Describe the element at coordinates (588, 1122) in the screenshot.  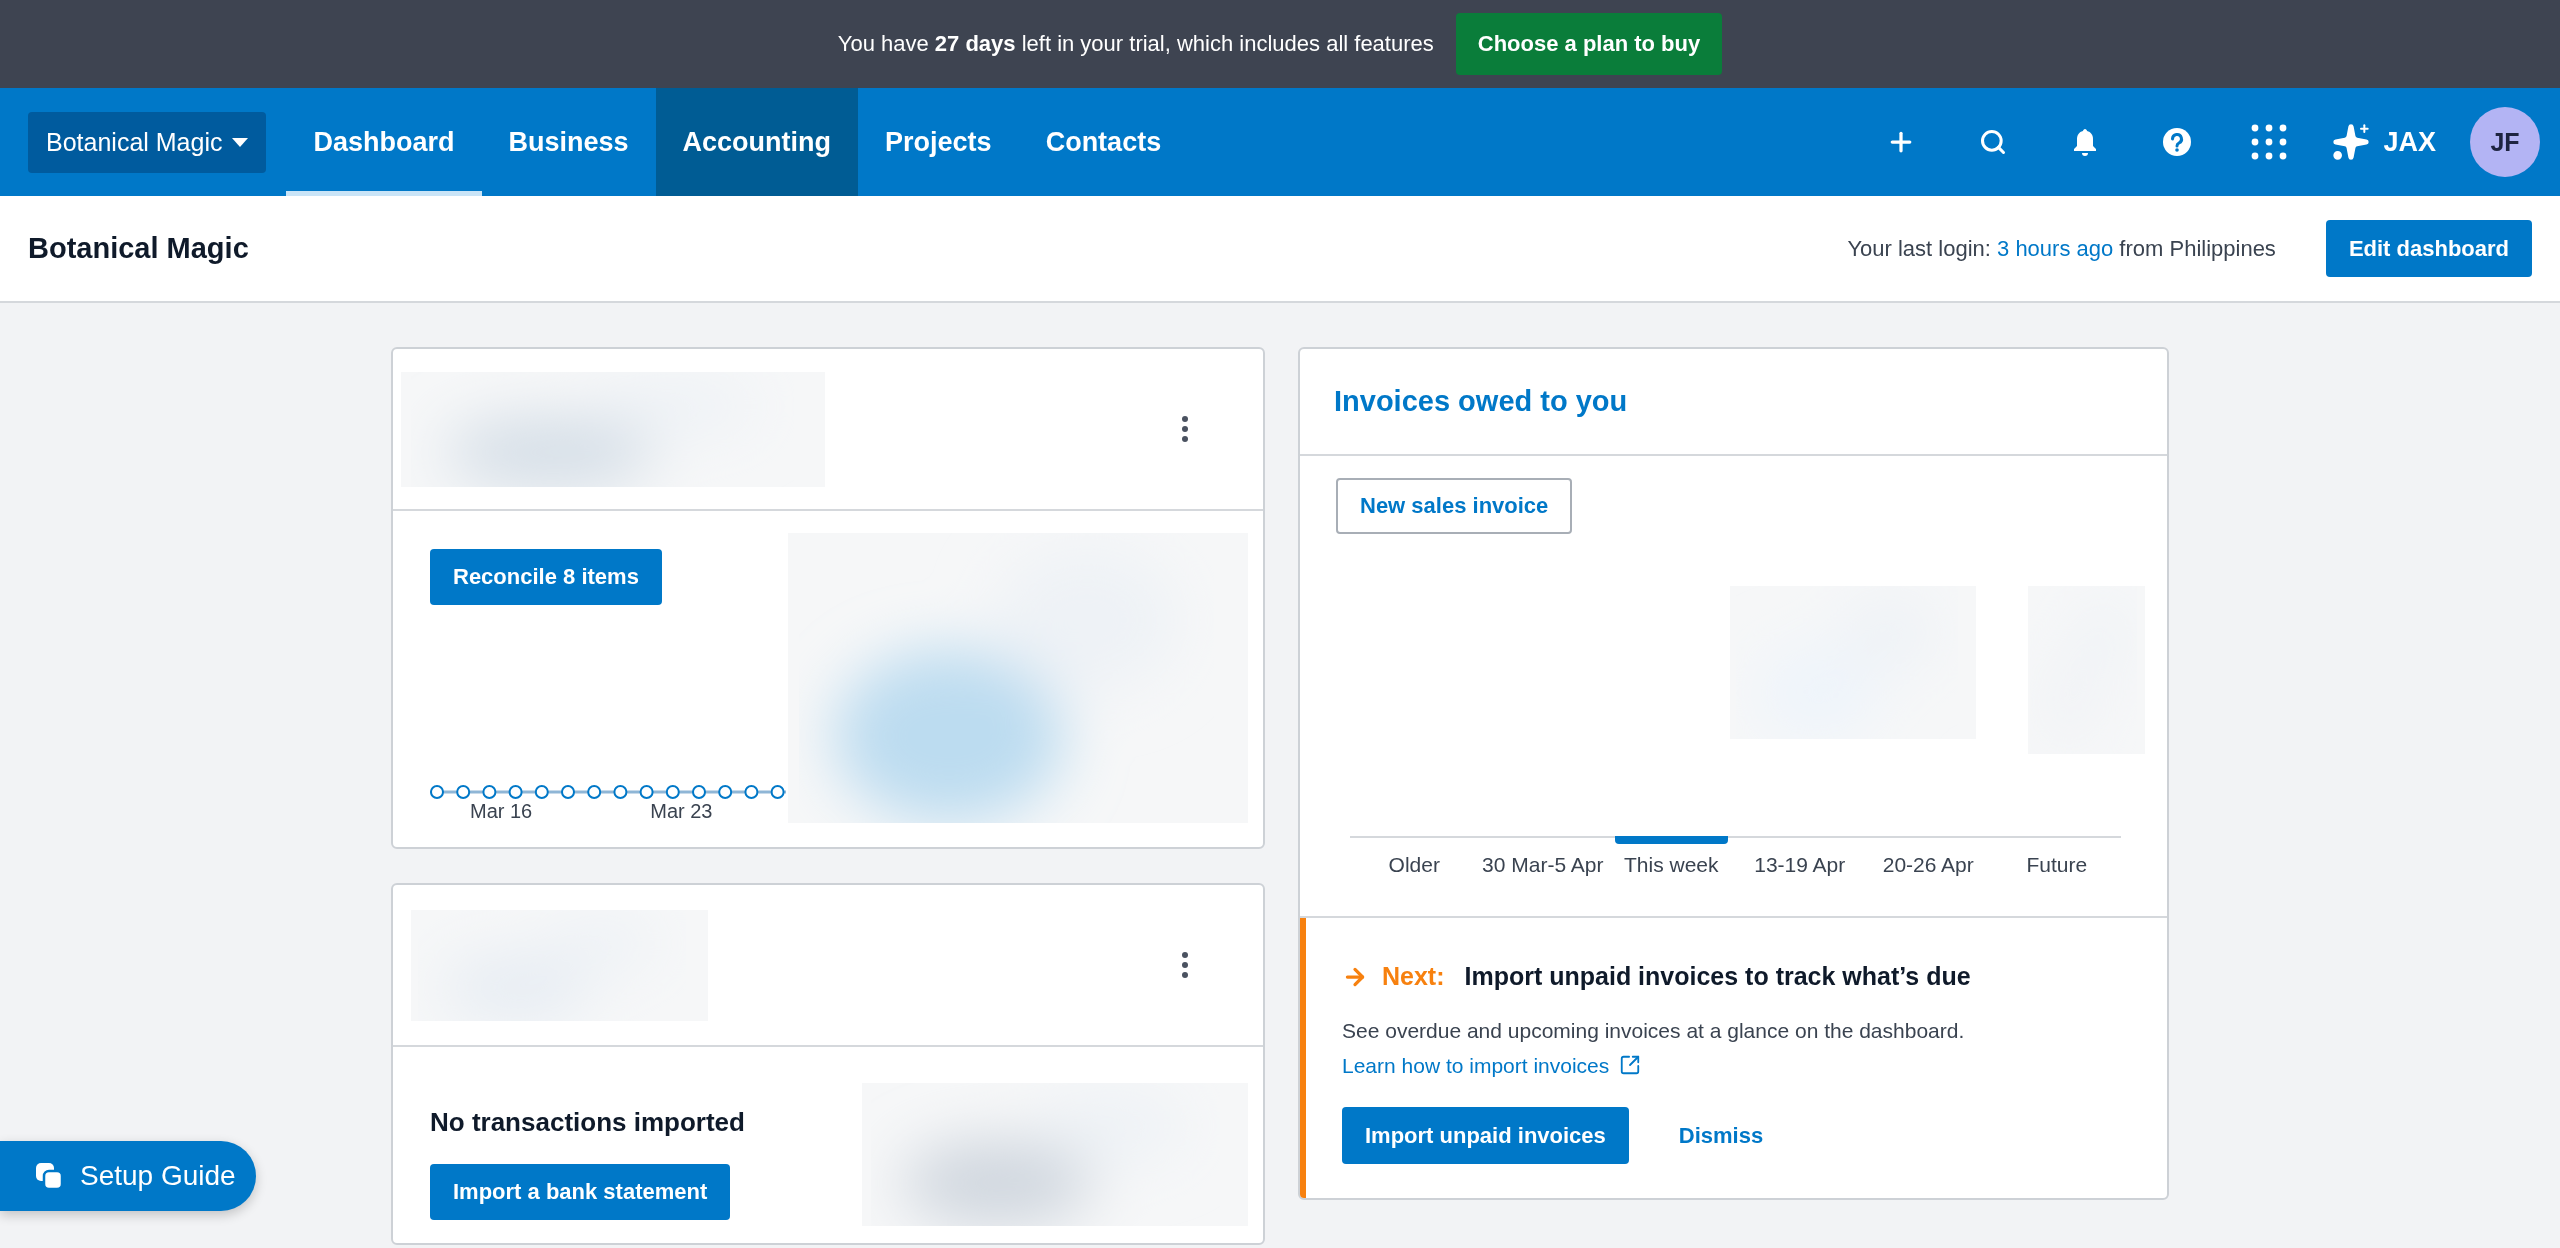
I see `empty-message: No transactions imported` at that location.